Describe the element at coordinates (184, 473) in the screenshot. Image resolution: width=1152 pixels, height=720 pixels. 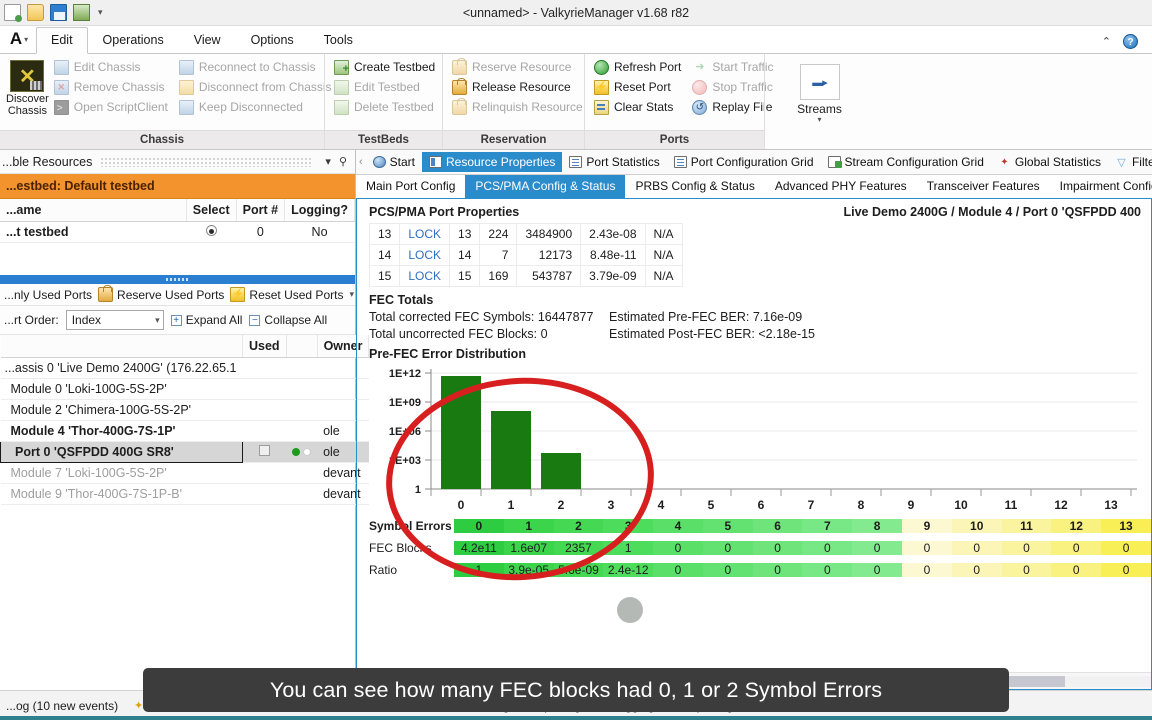
I see `table-row: Module 7 'Loki-100G-5S-2P' devant` at that location.